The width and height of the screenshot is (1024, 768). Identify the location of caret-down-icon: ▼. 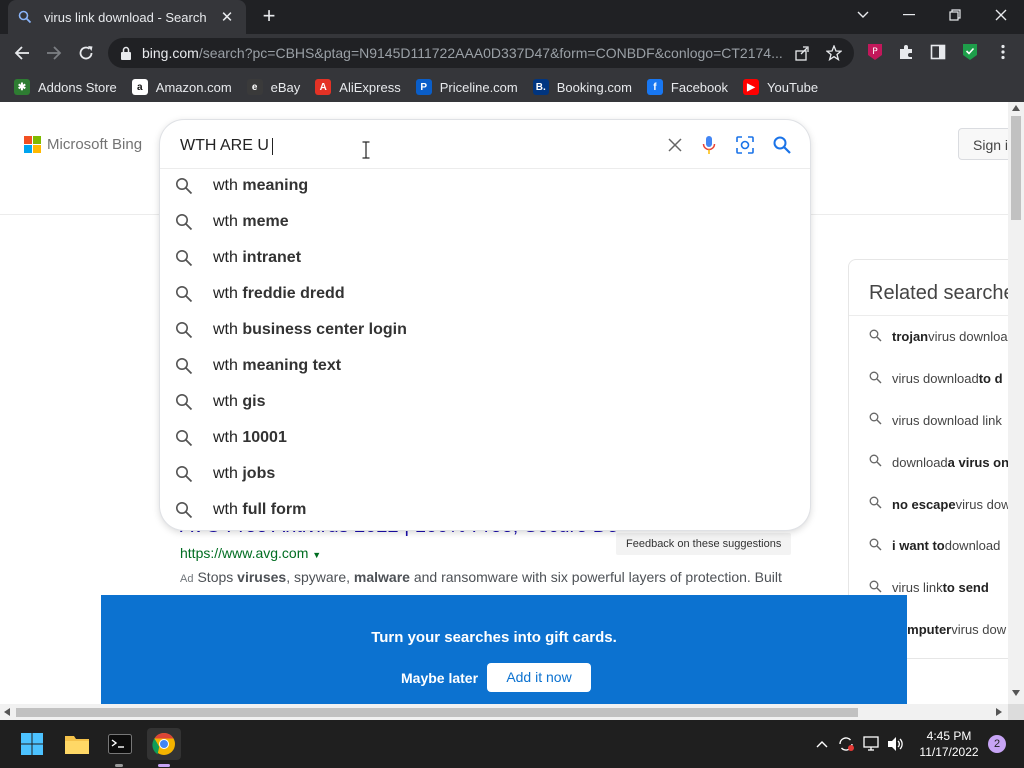
(316, 555).